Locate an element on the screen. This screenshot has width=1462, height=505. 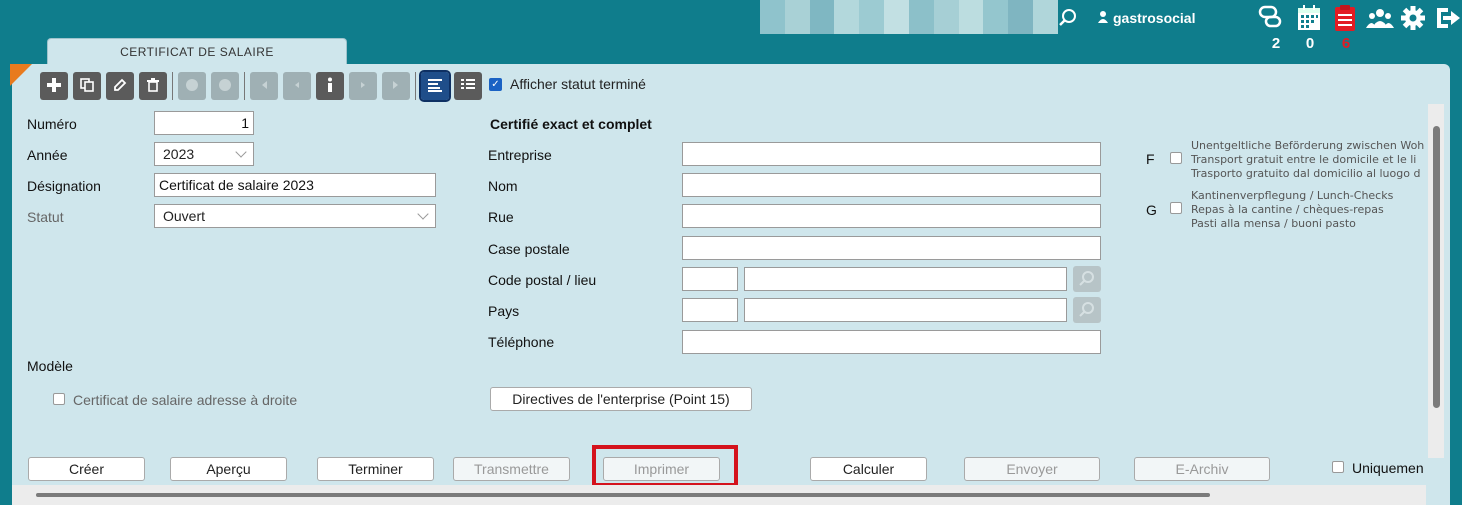
nom-input is located at coordinates (891, 185).